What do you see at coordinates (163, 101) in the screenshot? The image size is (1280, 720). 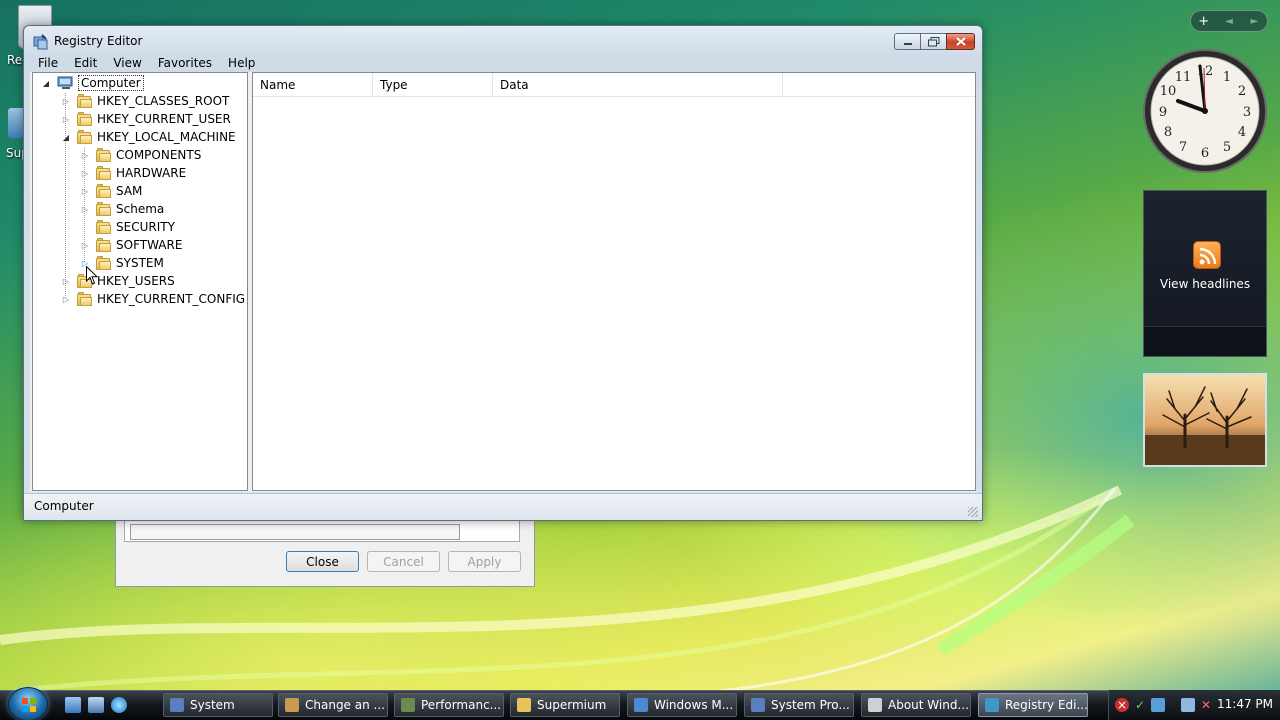 I see `tree-node-label: HKEY_CLASSES_ROOT` at bounding box center [163, 101].